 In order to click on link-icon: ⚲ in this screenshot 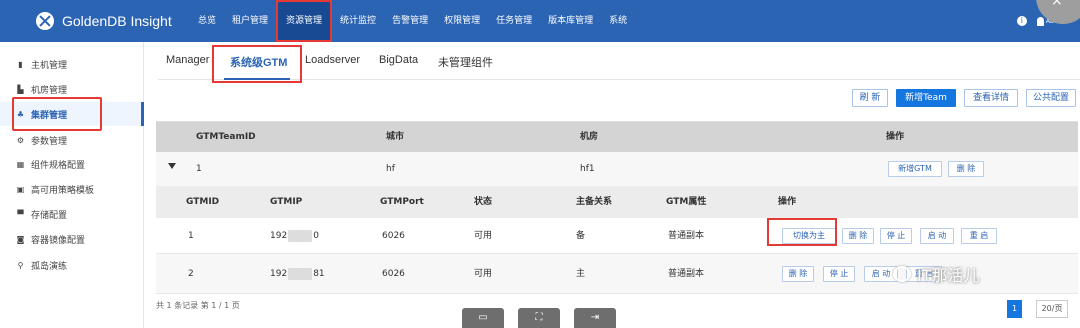, I will do `click(20, 265)`.